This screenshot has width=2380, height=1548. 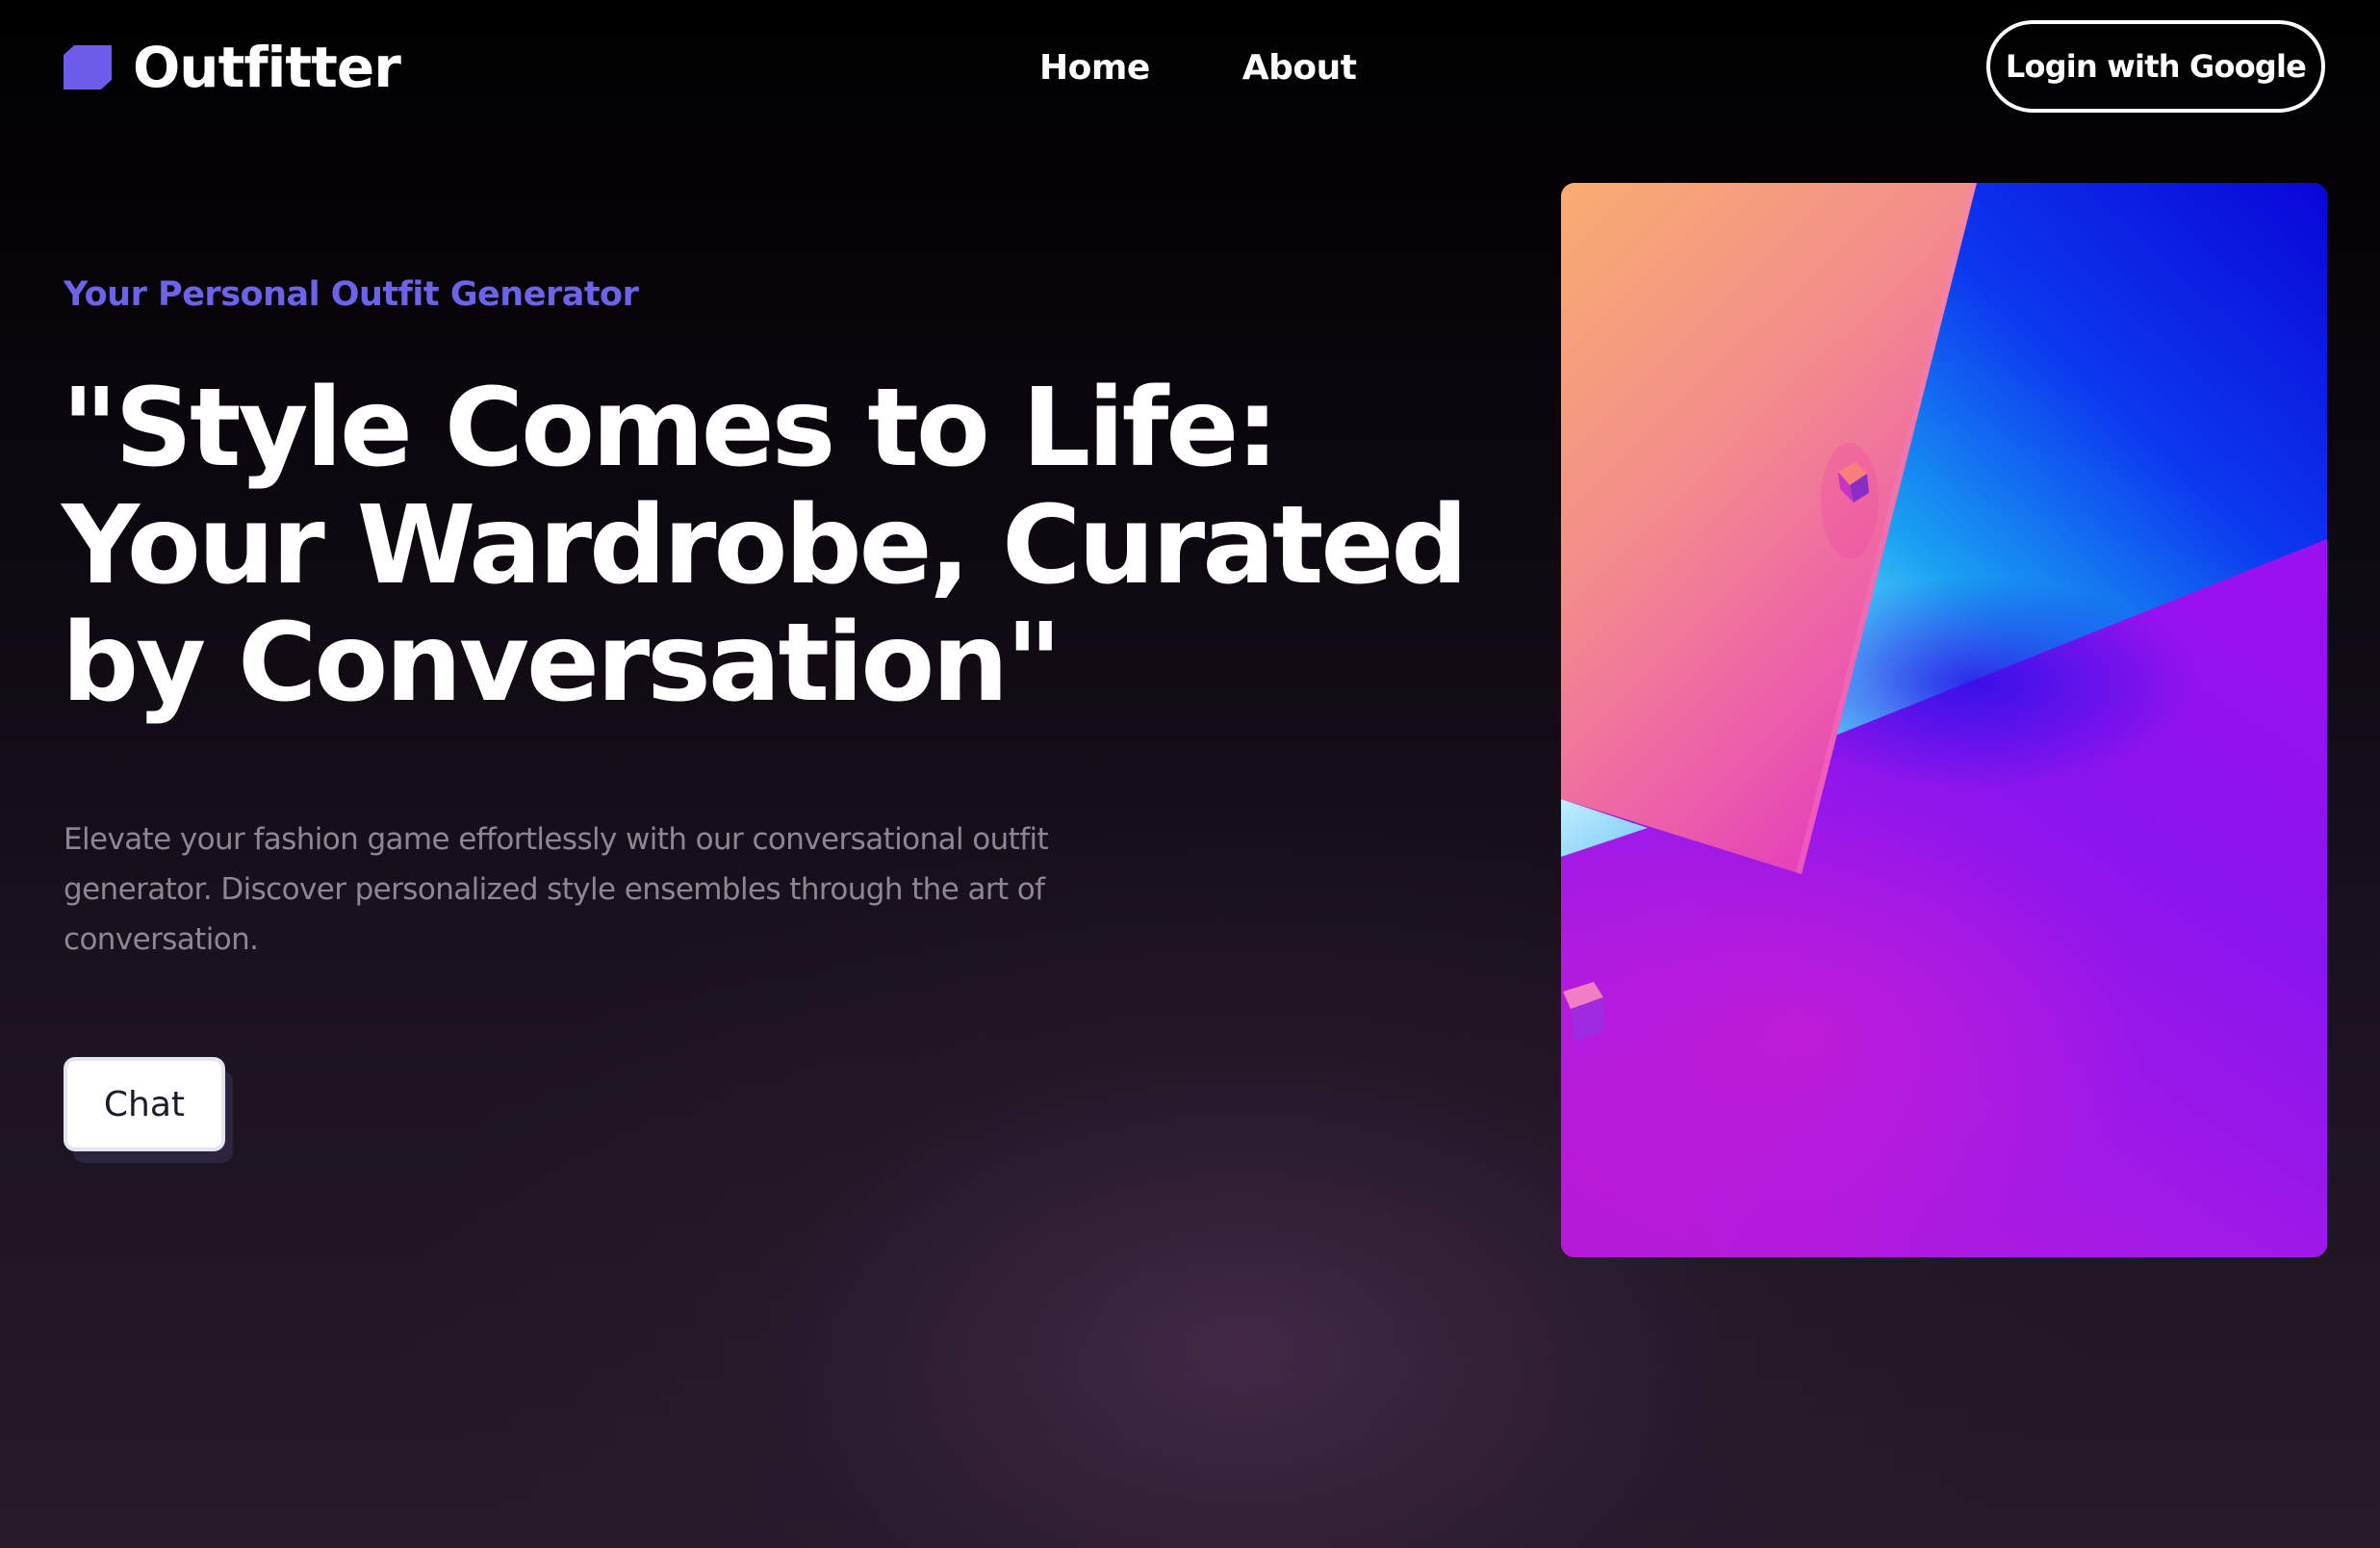 What do you see at coordinates (144, 1104) in the screenshot?
I see `chat-button: Chat` at bounding box center [144, 1104].